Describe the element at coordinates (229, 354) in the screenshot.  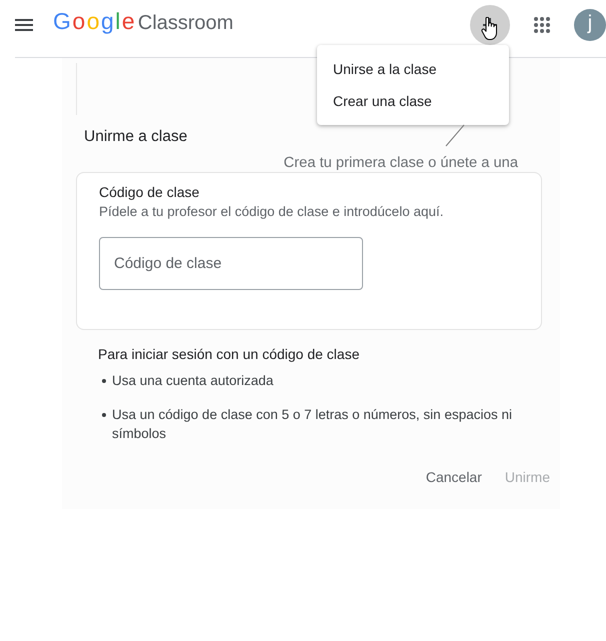
I see `tips-heading: Para iniciar sesión con un código de clase` at that location.